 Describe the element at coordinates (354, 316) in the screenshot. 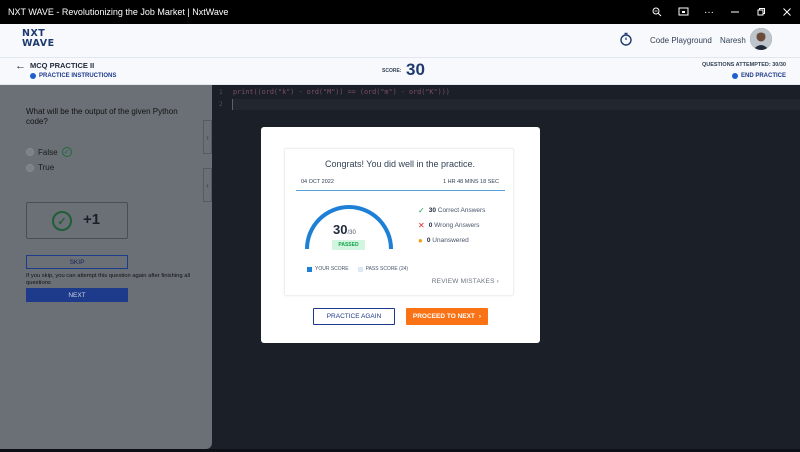

I see `practice-again-button: PRACTICE AGAIN` at that location.